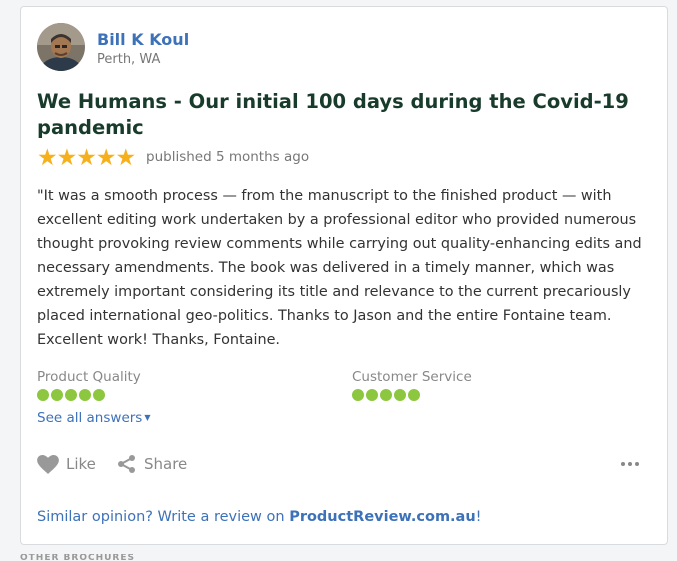 This screenshot has width=677, height=561. What do you see at coordinates (478, 517) in the screenshot?
I see `cta-suffix: !` at bounding box center [478, 517].